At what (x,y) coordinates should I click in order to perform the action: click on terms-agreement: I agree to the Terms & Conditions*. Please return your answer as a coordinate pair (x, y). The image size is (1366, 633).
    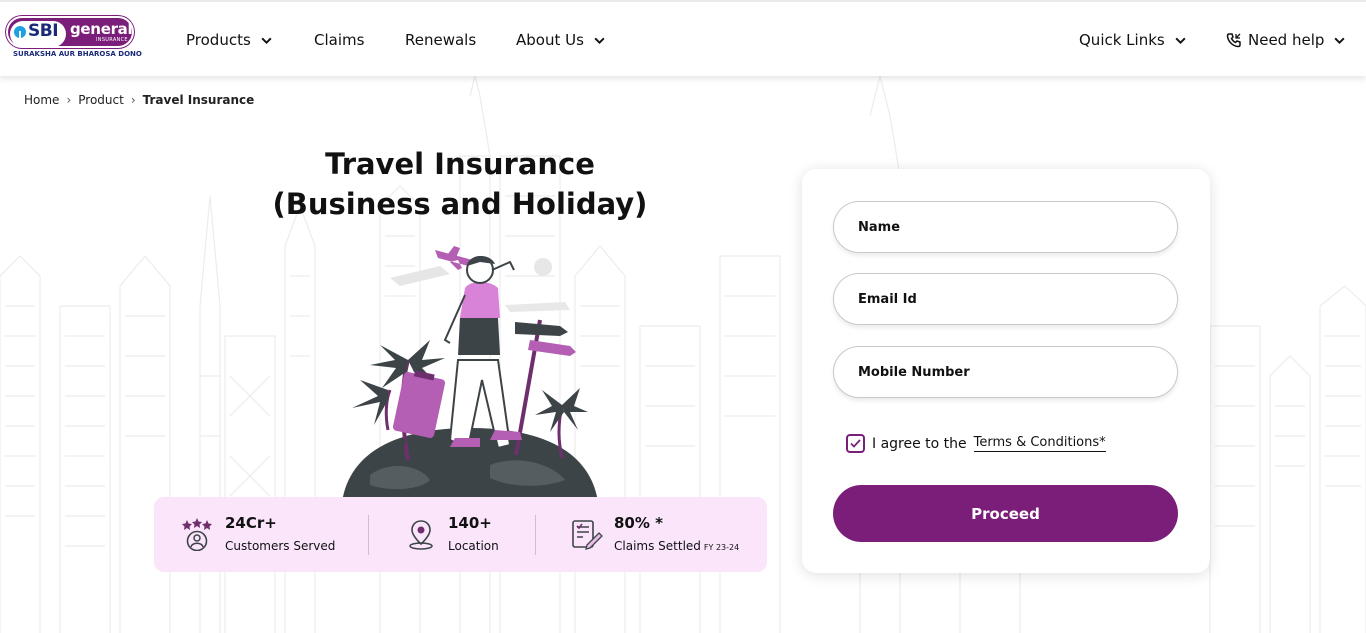
    Looking at the image, I should click on (976, 443).